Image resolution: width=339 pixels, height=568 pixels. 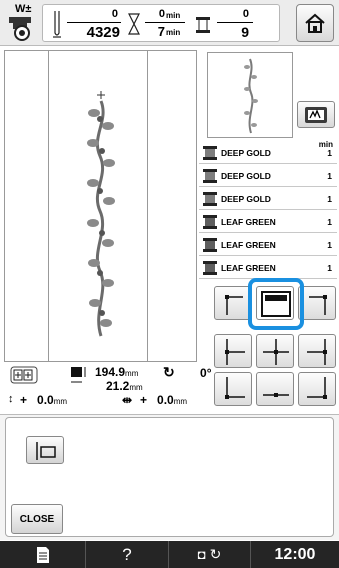 I want to click on size-icon, so click(x=78, y=375).